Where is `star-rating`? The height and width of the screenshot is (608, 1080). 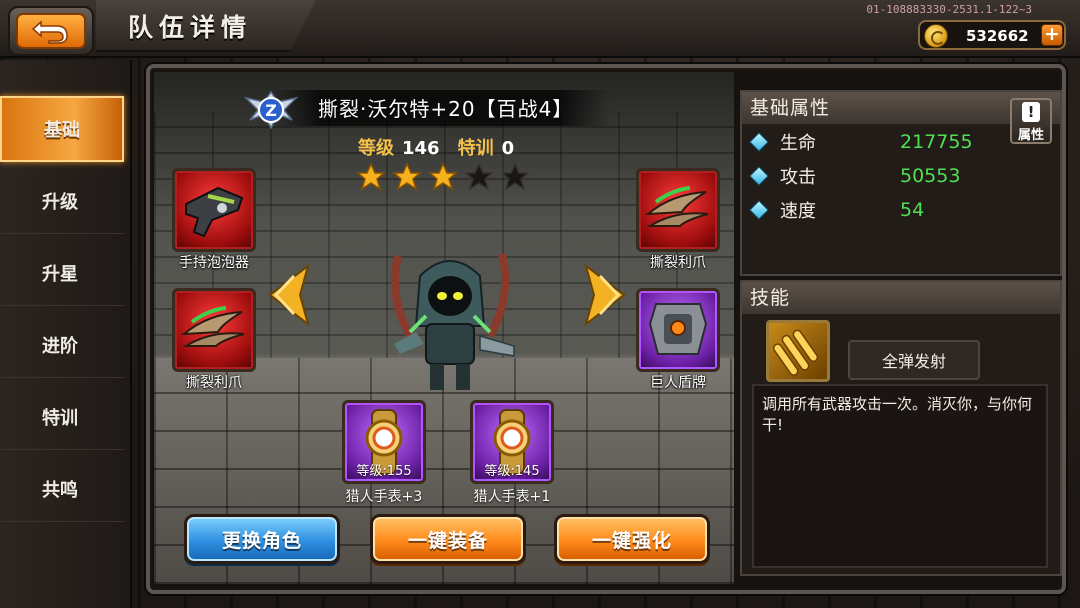
star-rating is located at coordinates (443, 177).